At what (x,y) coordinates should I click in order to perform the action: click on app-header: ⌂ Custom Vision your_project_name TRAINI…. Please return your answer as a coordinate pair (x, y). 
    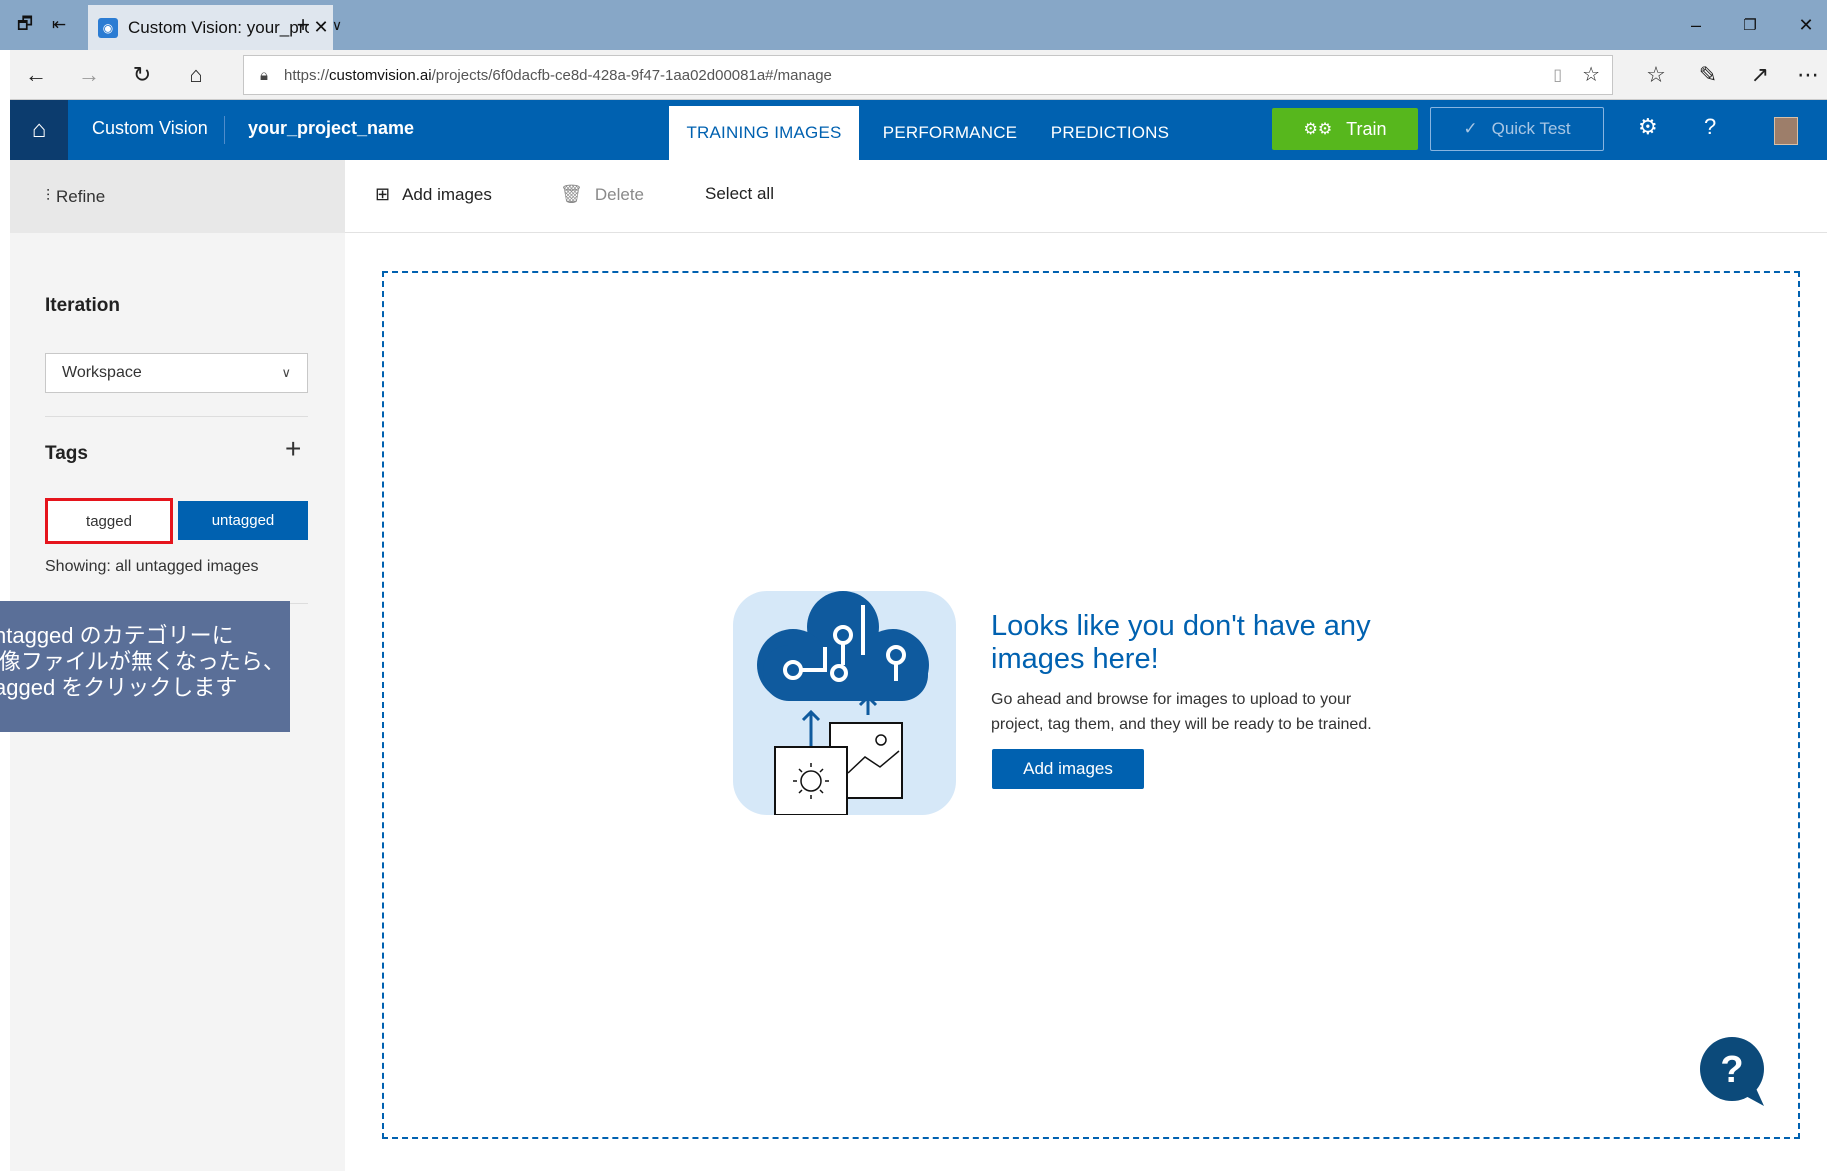
    Looking at the image, I should click on (918, 130).